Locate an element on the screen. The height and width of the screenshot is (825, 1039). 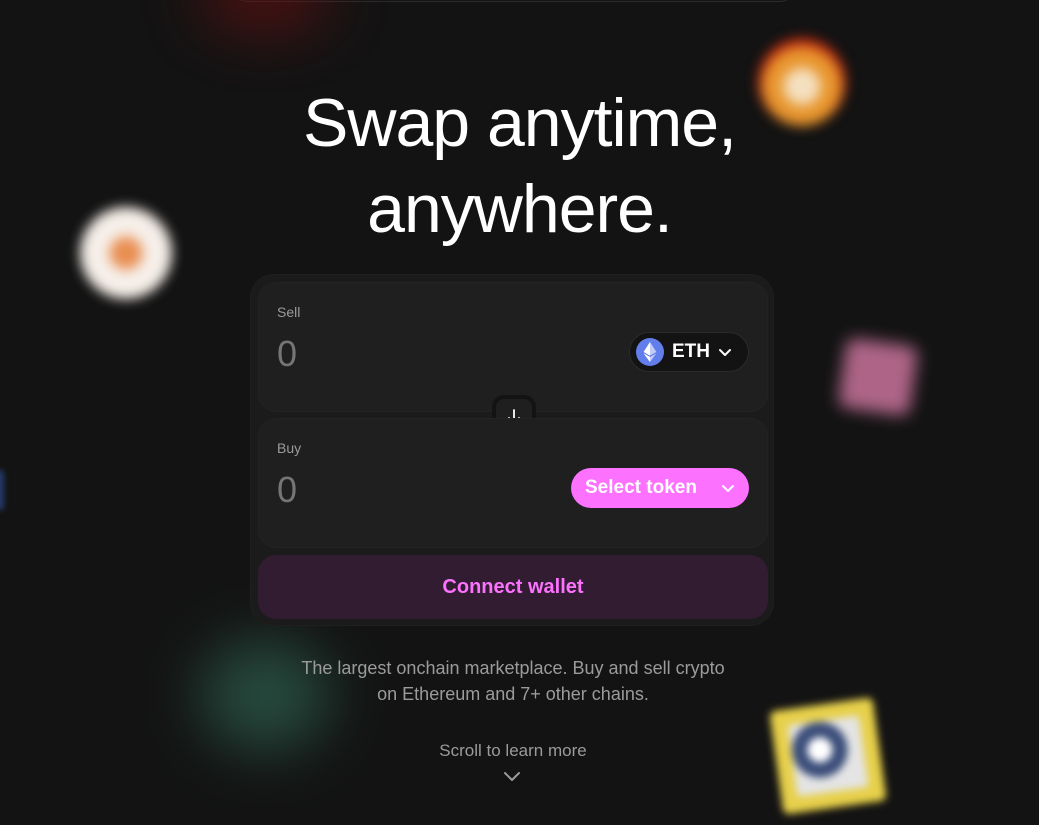
ethereum-icon is located at coordinates (650, 352).